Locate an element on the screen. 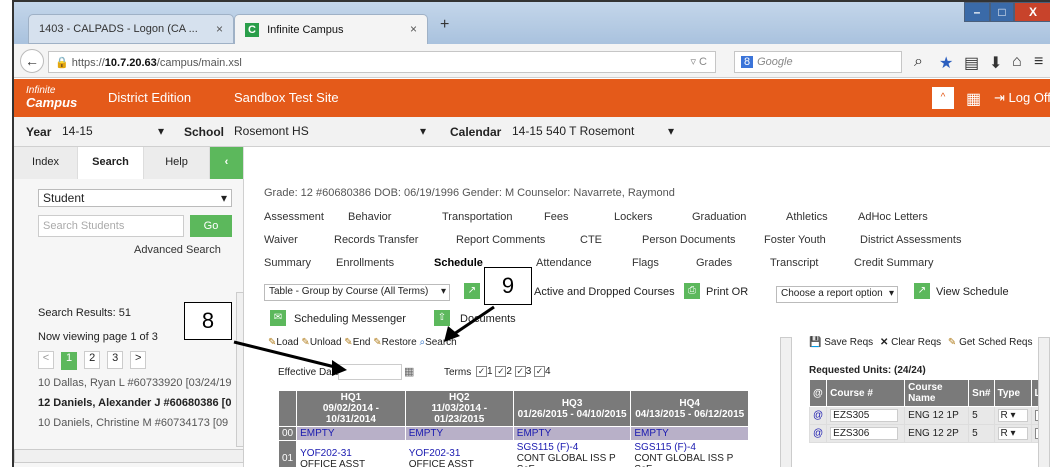 The width and height of the screenshot is (1050, 467). callout-8: 8 is located at coordinates (208, 321).